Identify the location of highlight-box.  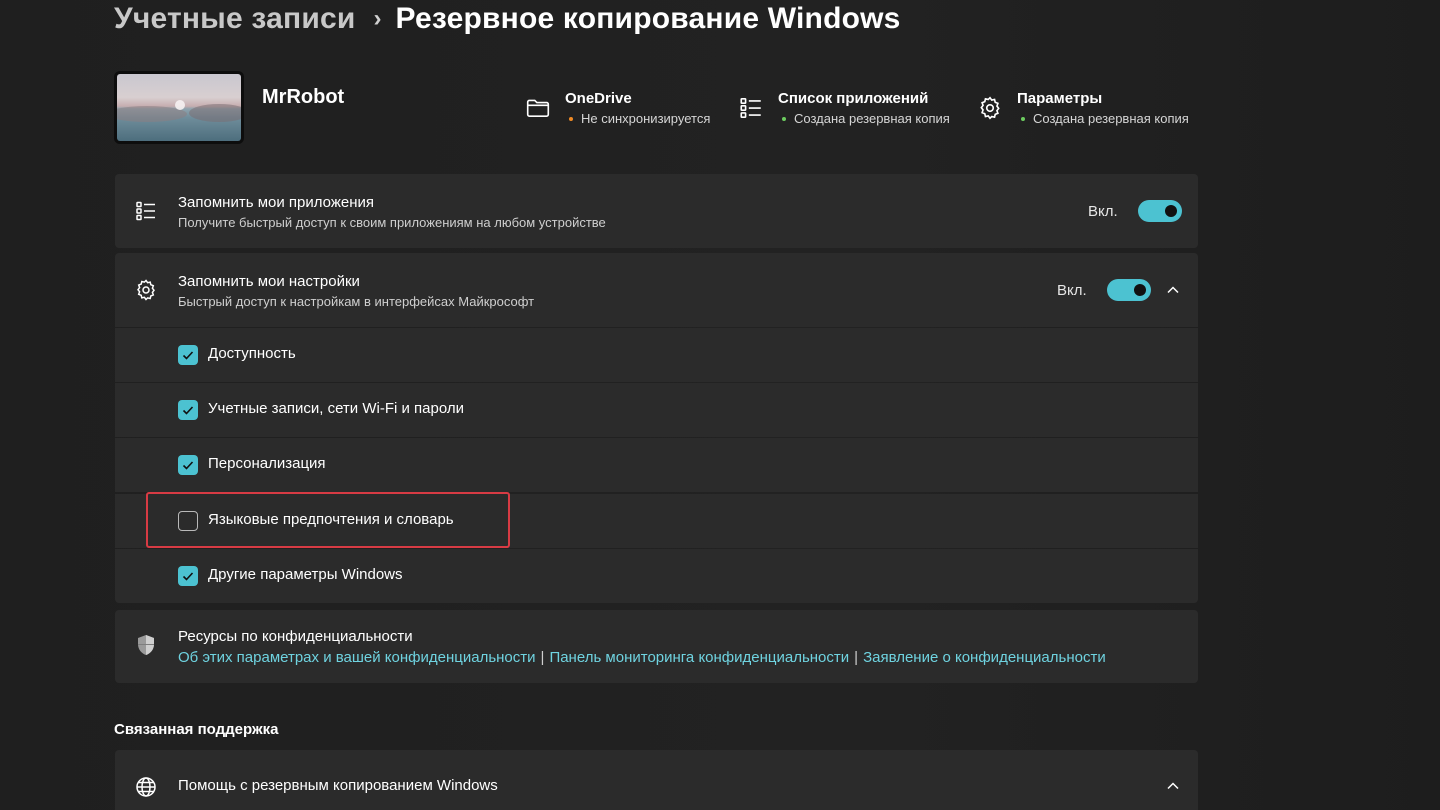
(328, 520).